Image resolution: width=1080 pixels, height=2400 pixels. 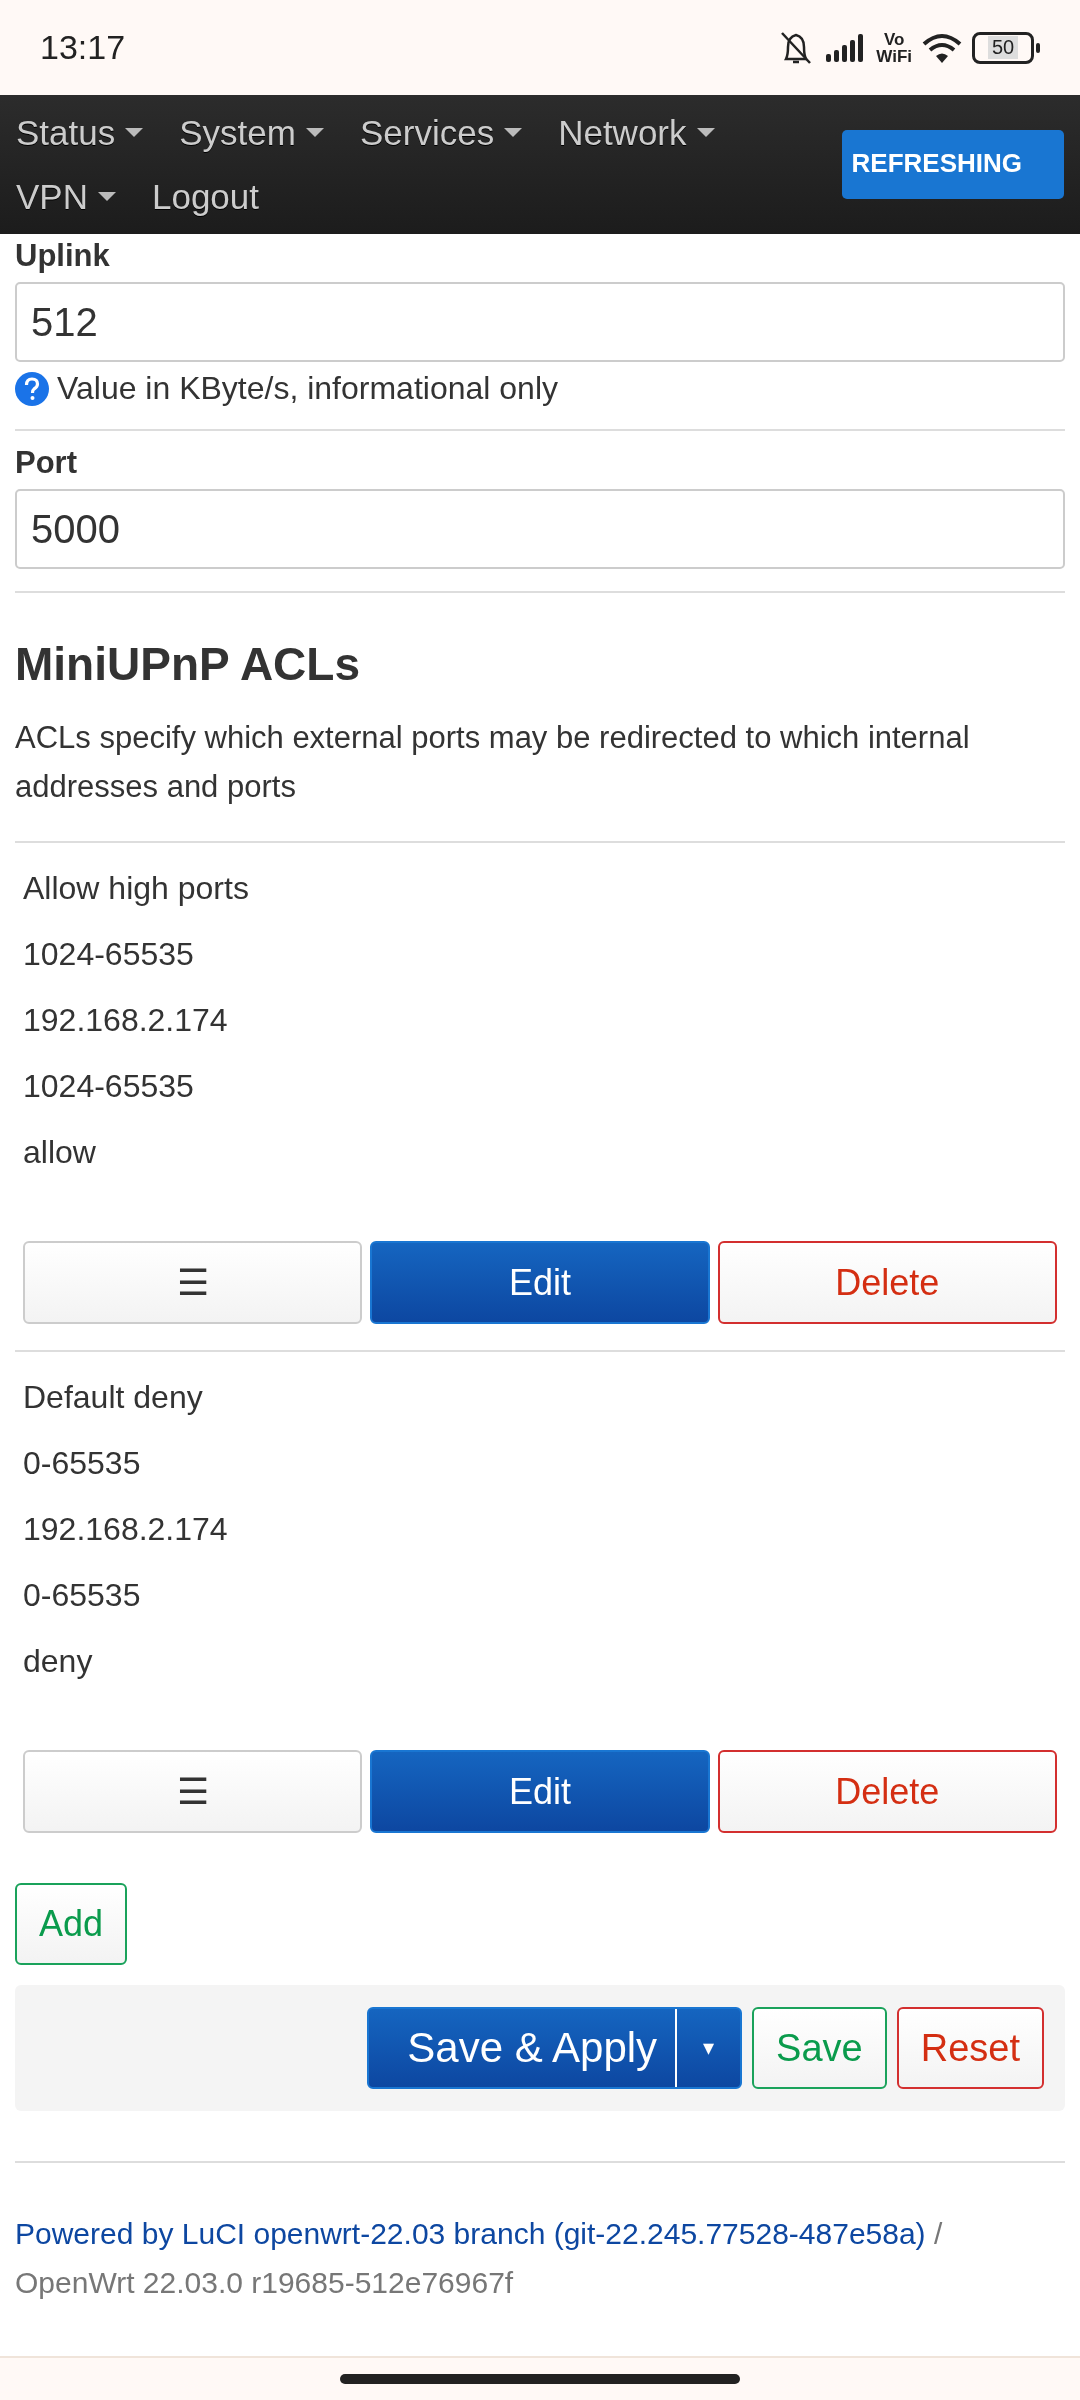 I want to click on menu-item: VPN, so click(x=66, y=196).